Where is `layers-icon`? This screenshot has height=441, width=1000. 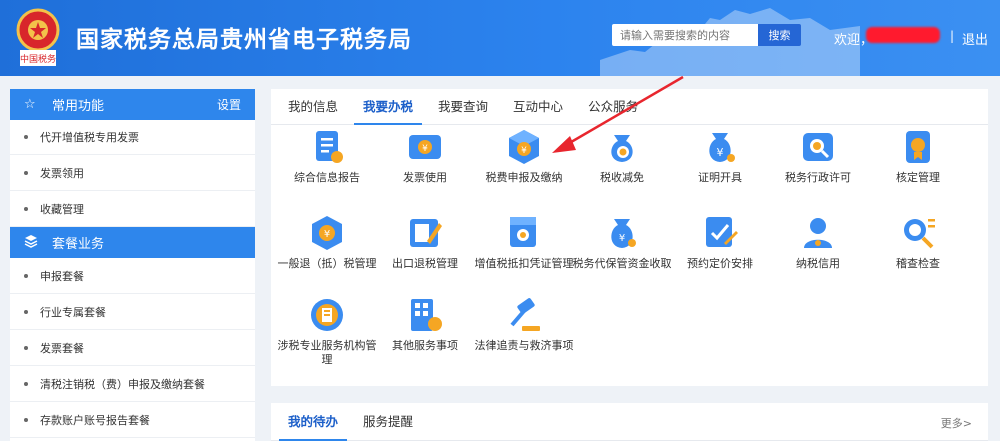
layers-icon is located at coordinates (35, 243).